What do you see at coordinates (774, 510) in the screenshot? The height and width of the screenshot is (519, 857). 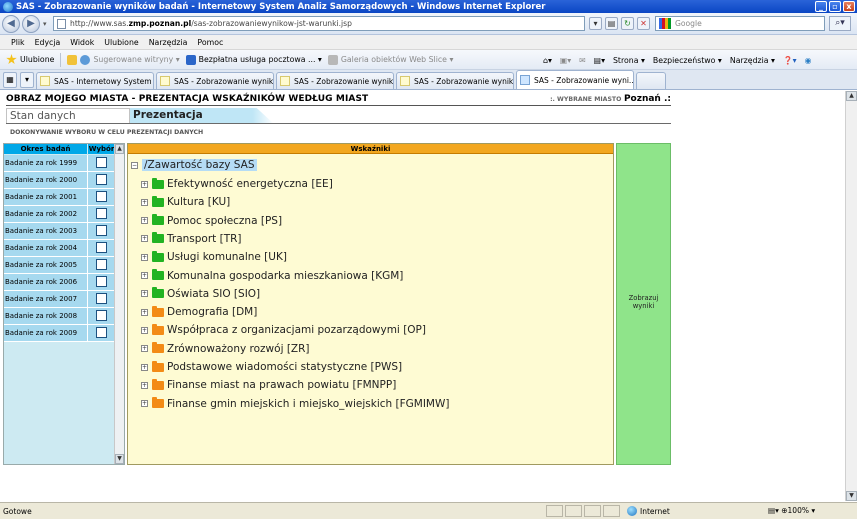 I see `protected-mode-icon: ▤▾` at bounding box center [774, 510].